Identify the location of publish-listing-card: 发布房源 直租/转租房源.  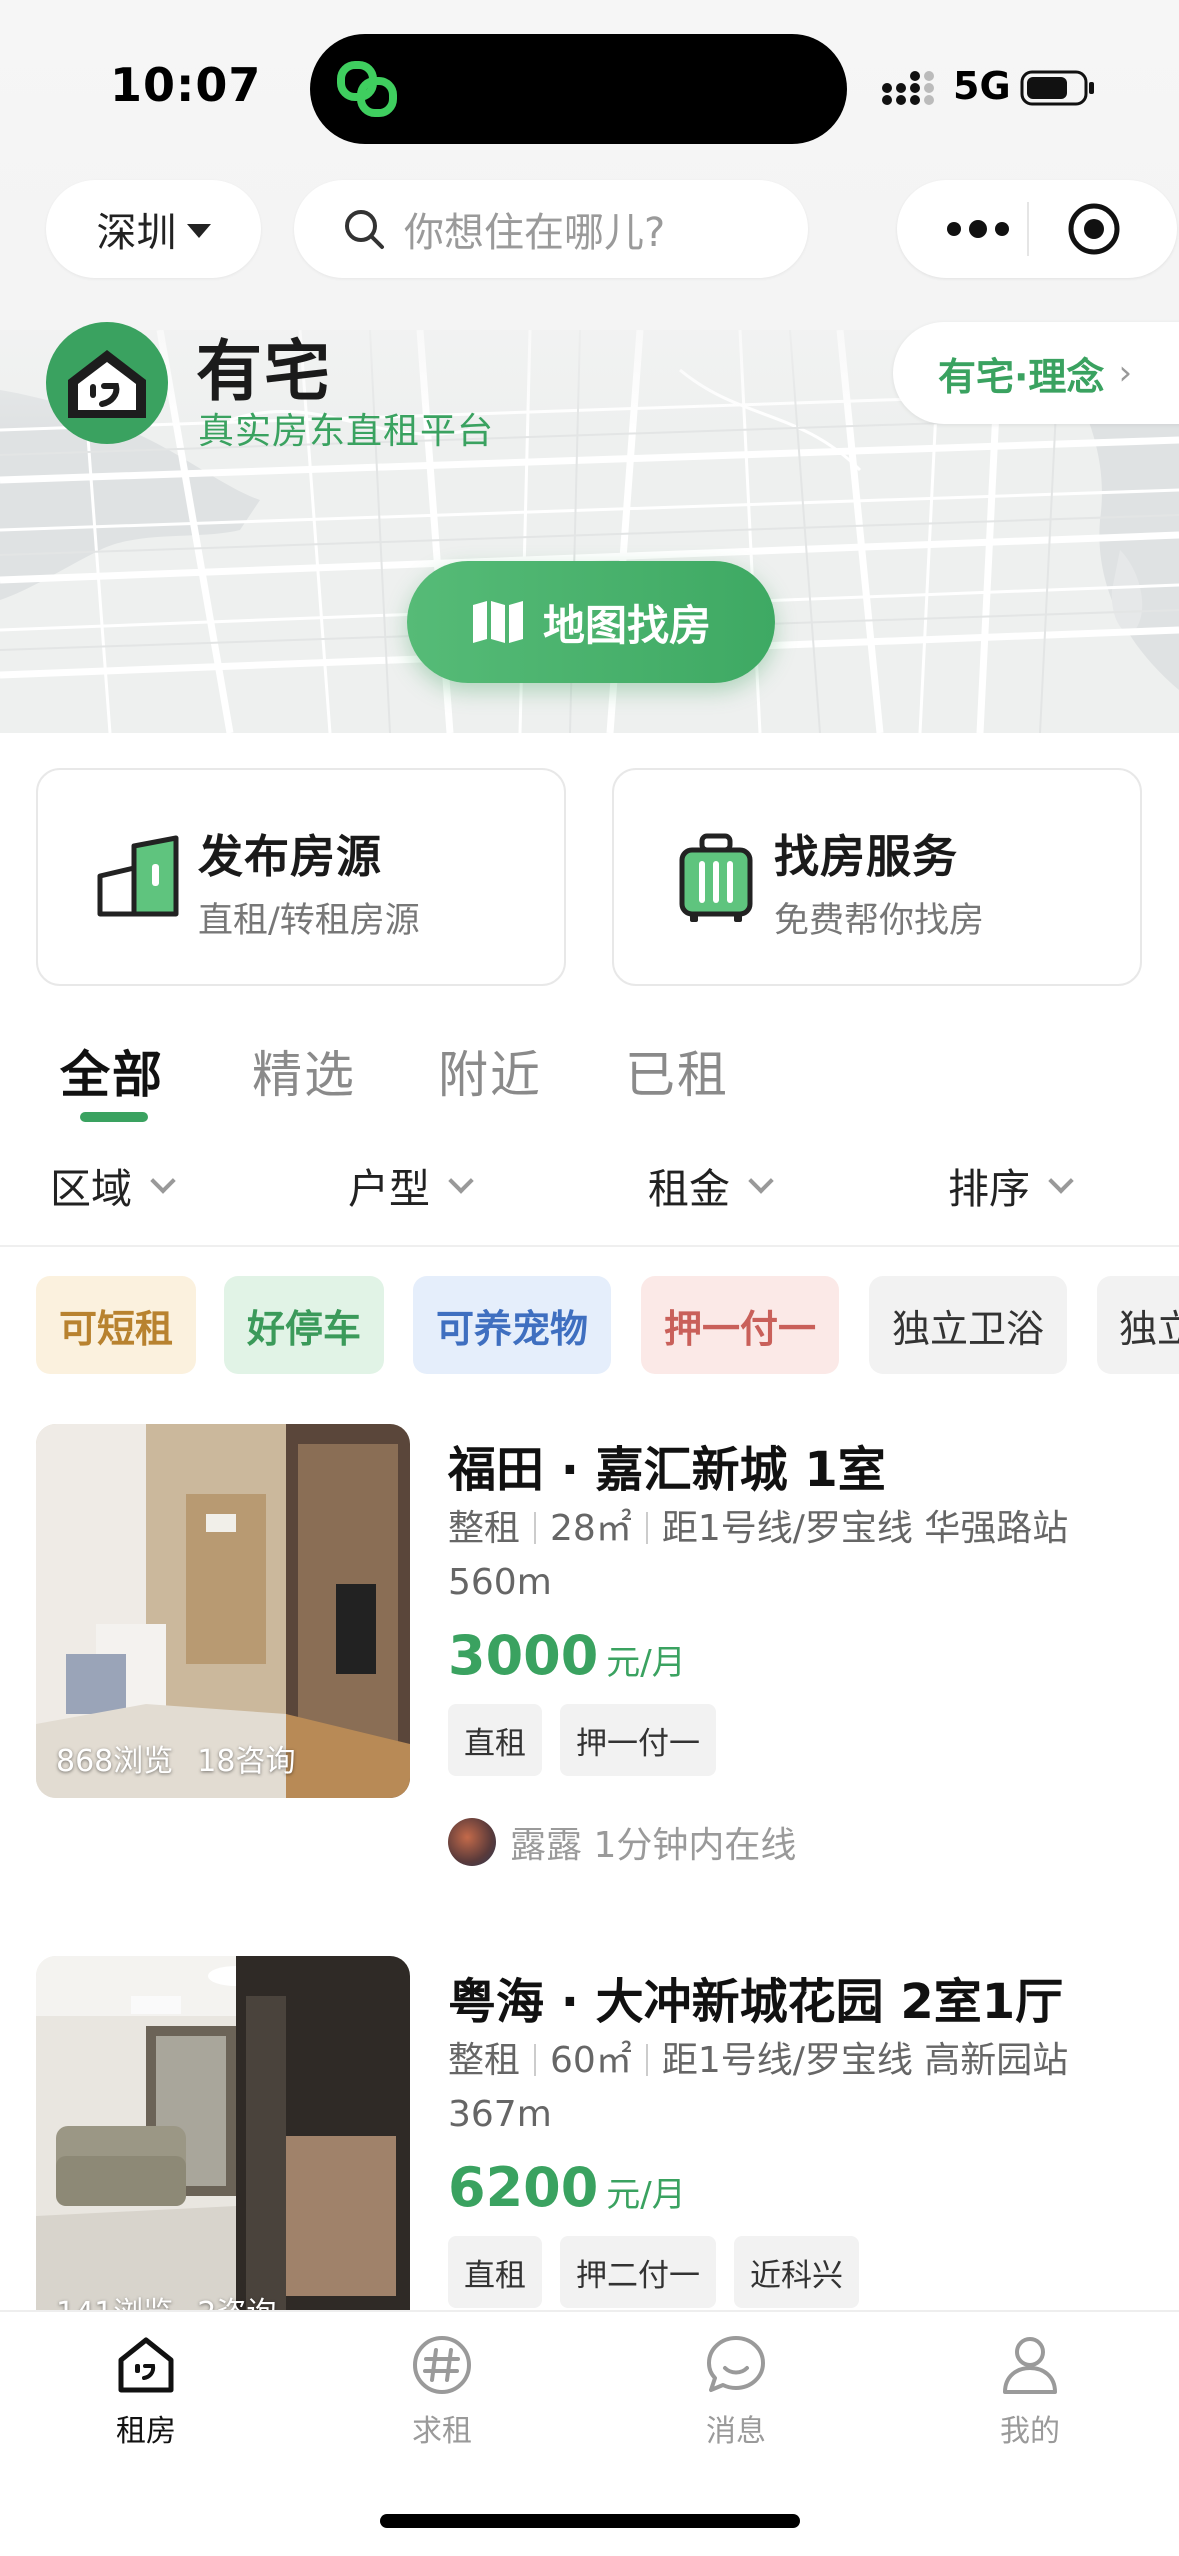
(301, 877).